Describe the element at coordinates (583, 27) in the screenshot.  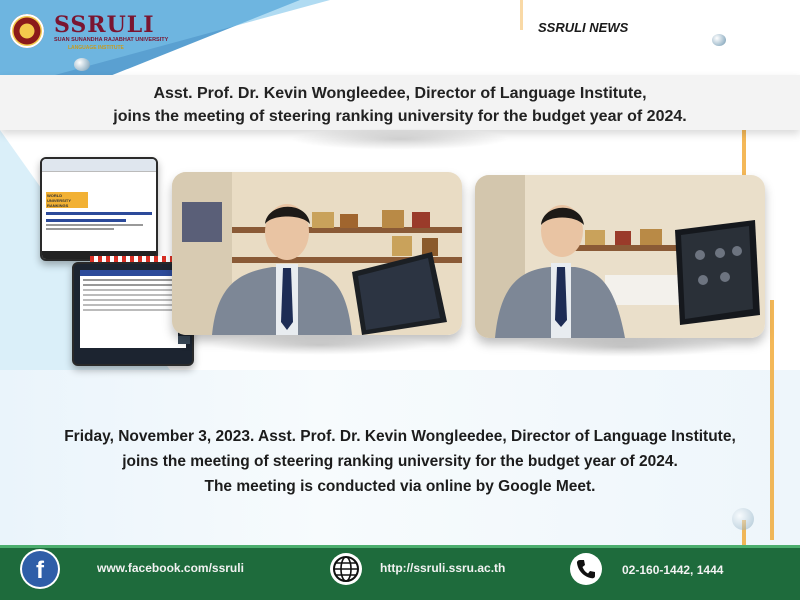
I see `news-label: SSRULI NEWS` at that location.